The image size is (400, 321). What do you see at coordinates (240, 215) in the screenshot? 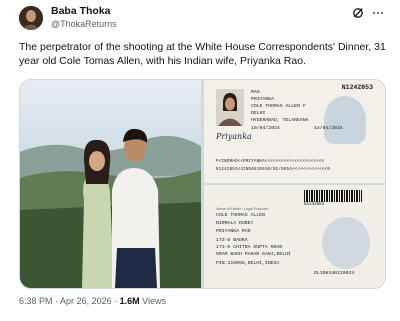
I see `passport-back-field: COLE THOMAS ALLEN` at bounding box center [240, 215].